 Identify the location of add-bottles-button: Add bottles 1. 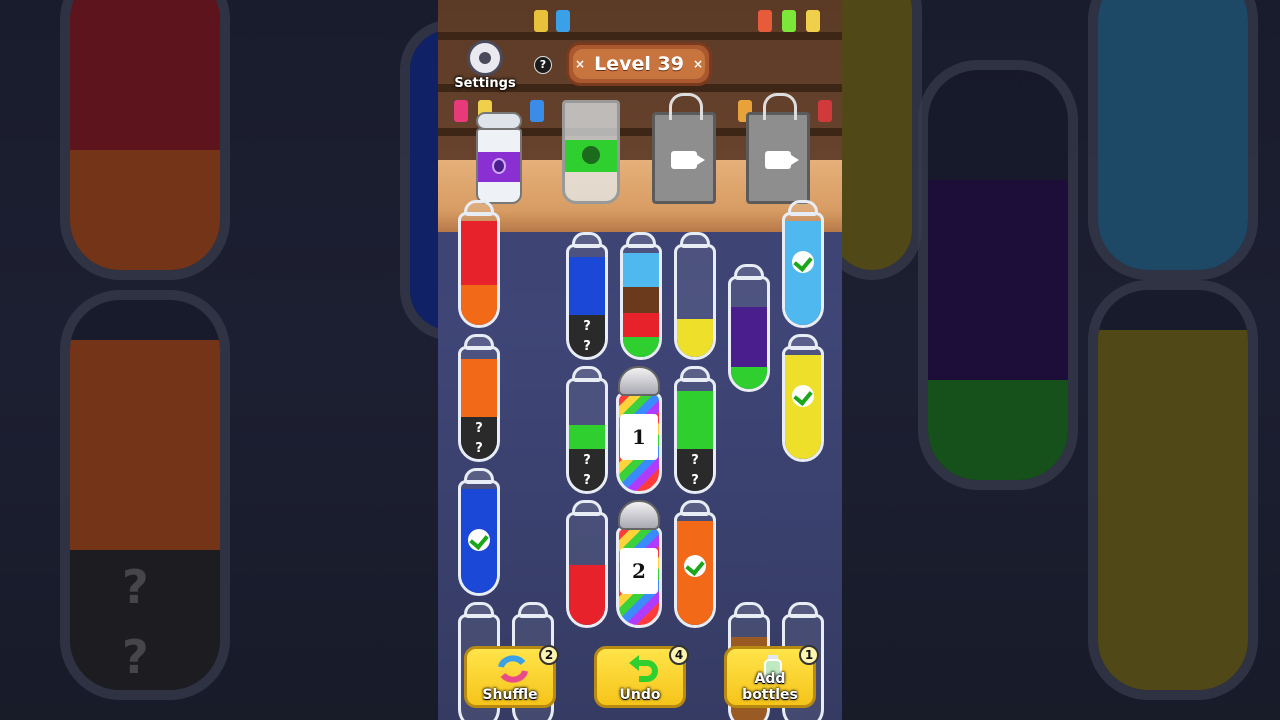
(771, 676).